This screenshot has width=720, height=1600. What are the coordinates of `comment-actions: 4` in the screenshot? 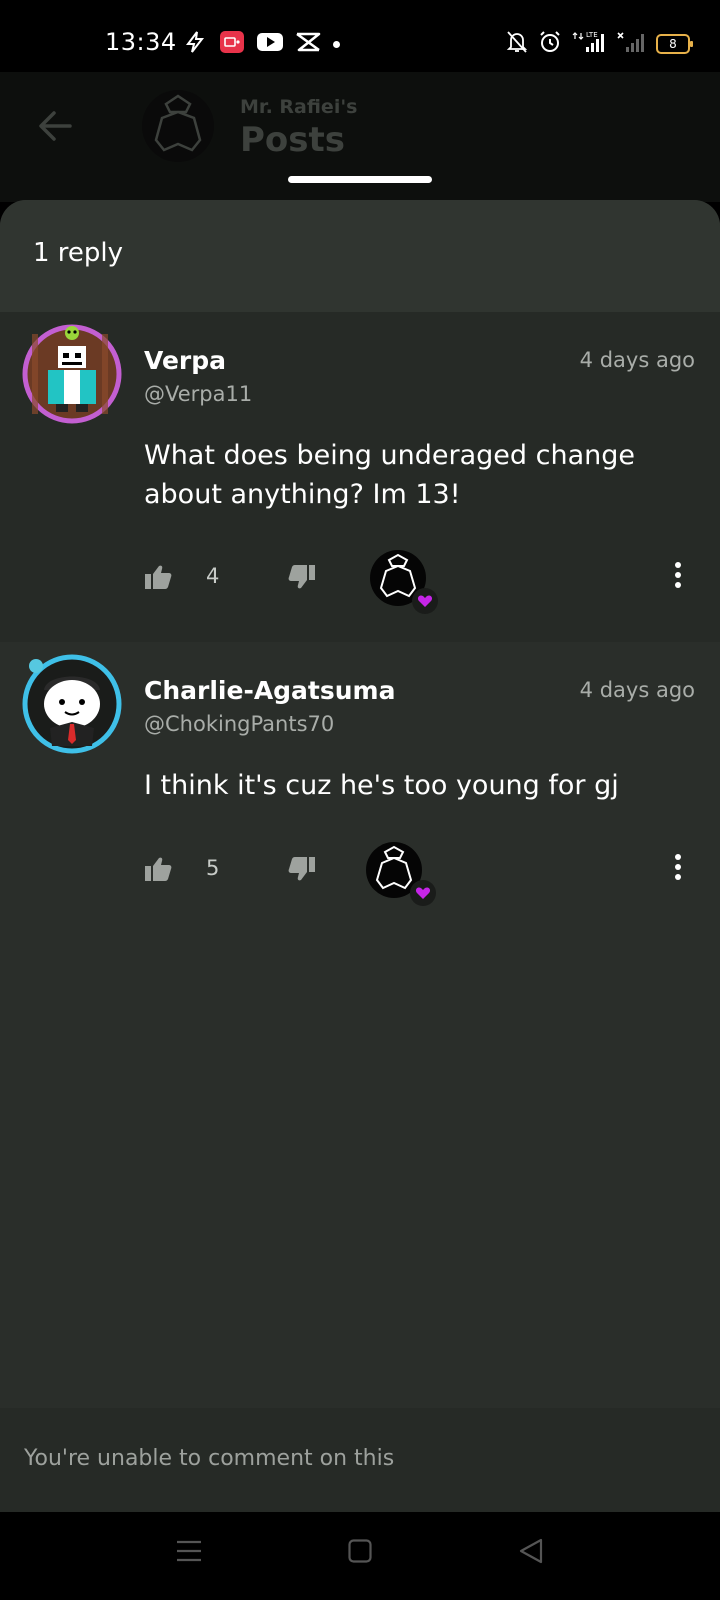 It's located at (424, 582).